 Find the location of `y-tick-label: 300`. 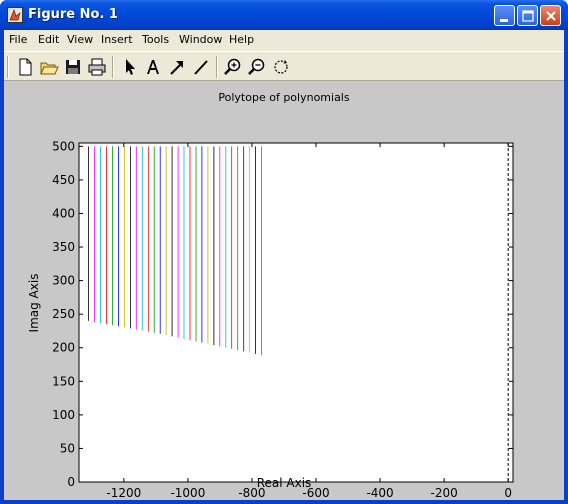

y-tick-label: 300 is located at coordinates (63, 281).